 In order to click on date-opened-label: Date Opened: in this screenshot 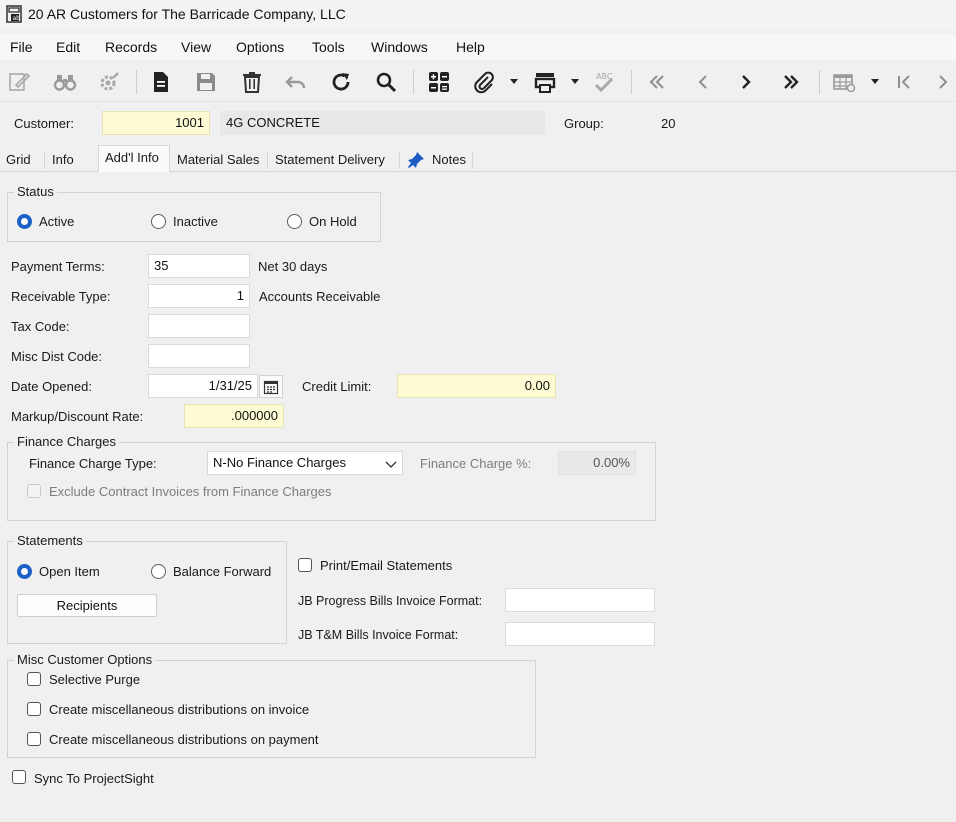, I will do `click(51, 386)`.